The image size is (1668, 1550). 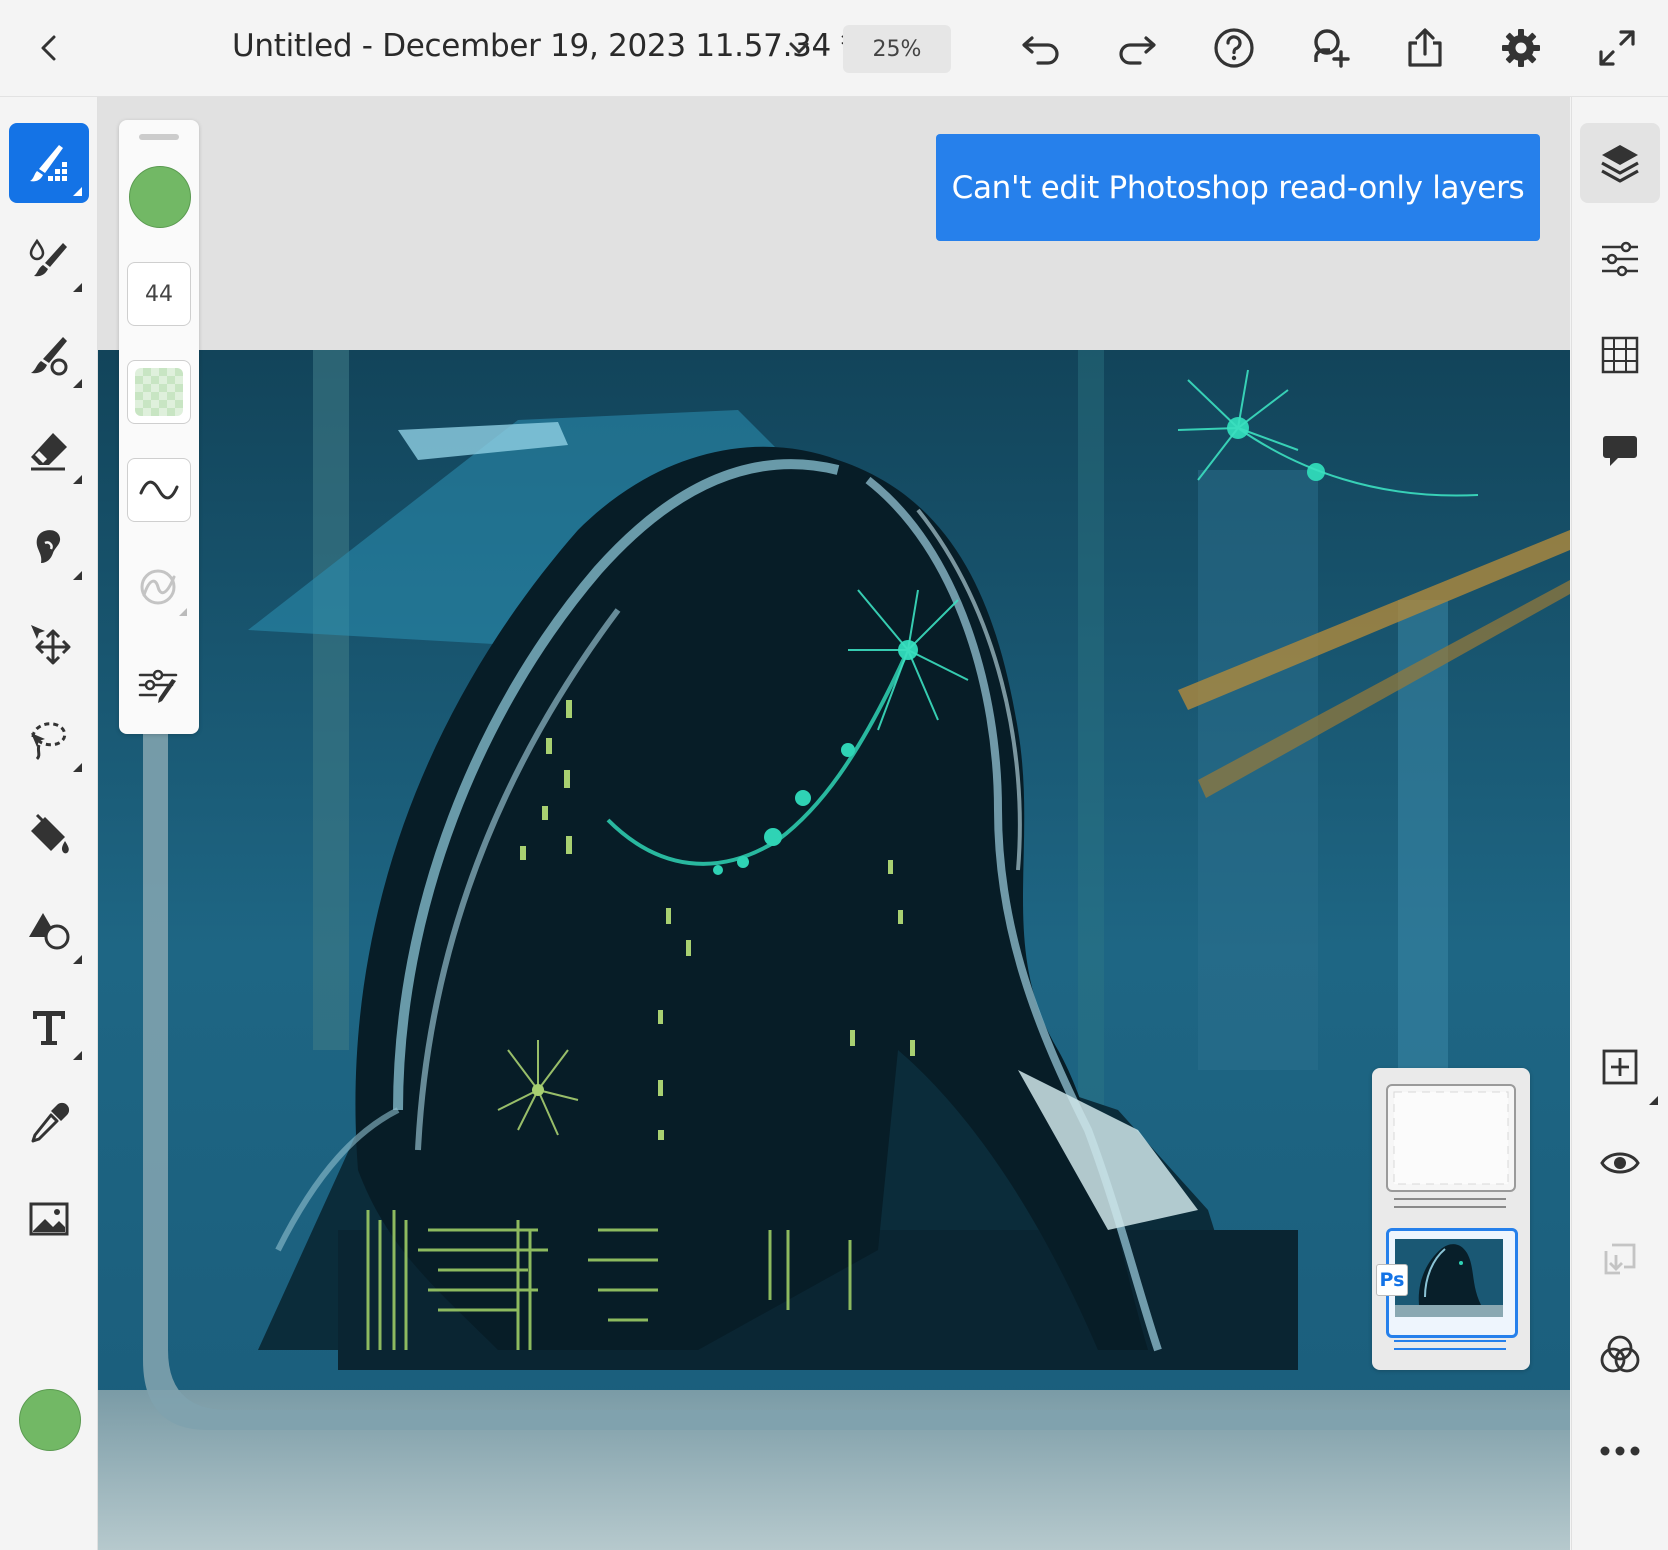 I want to click on pressure-control, so click(x=158, y=587).